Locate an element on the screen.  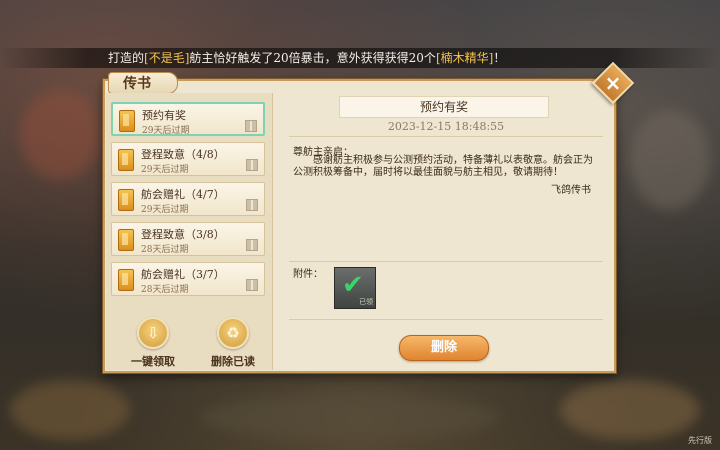
mail-title: 预约有奖 is located at coordinates (444, 107).